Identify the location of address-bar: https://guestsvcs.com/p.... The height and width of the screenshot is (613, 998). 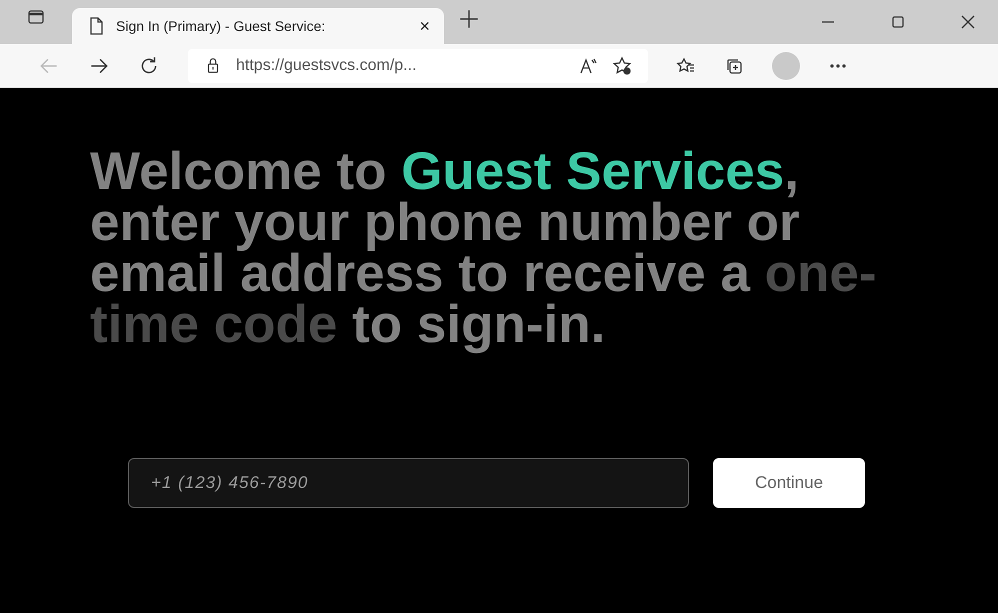
(418, 65).